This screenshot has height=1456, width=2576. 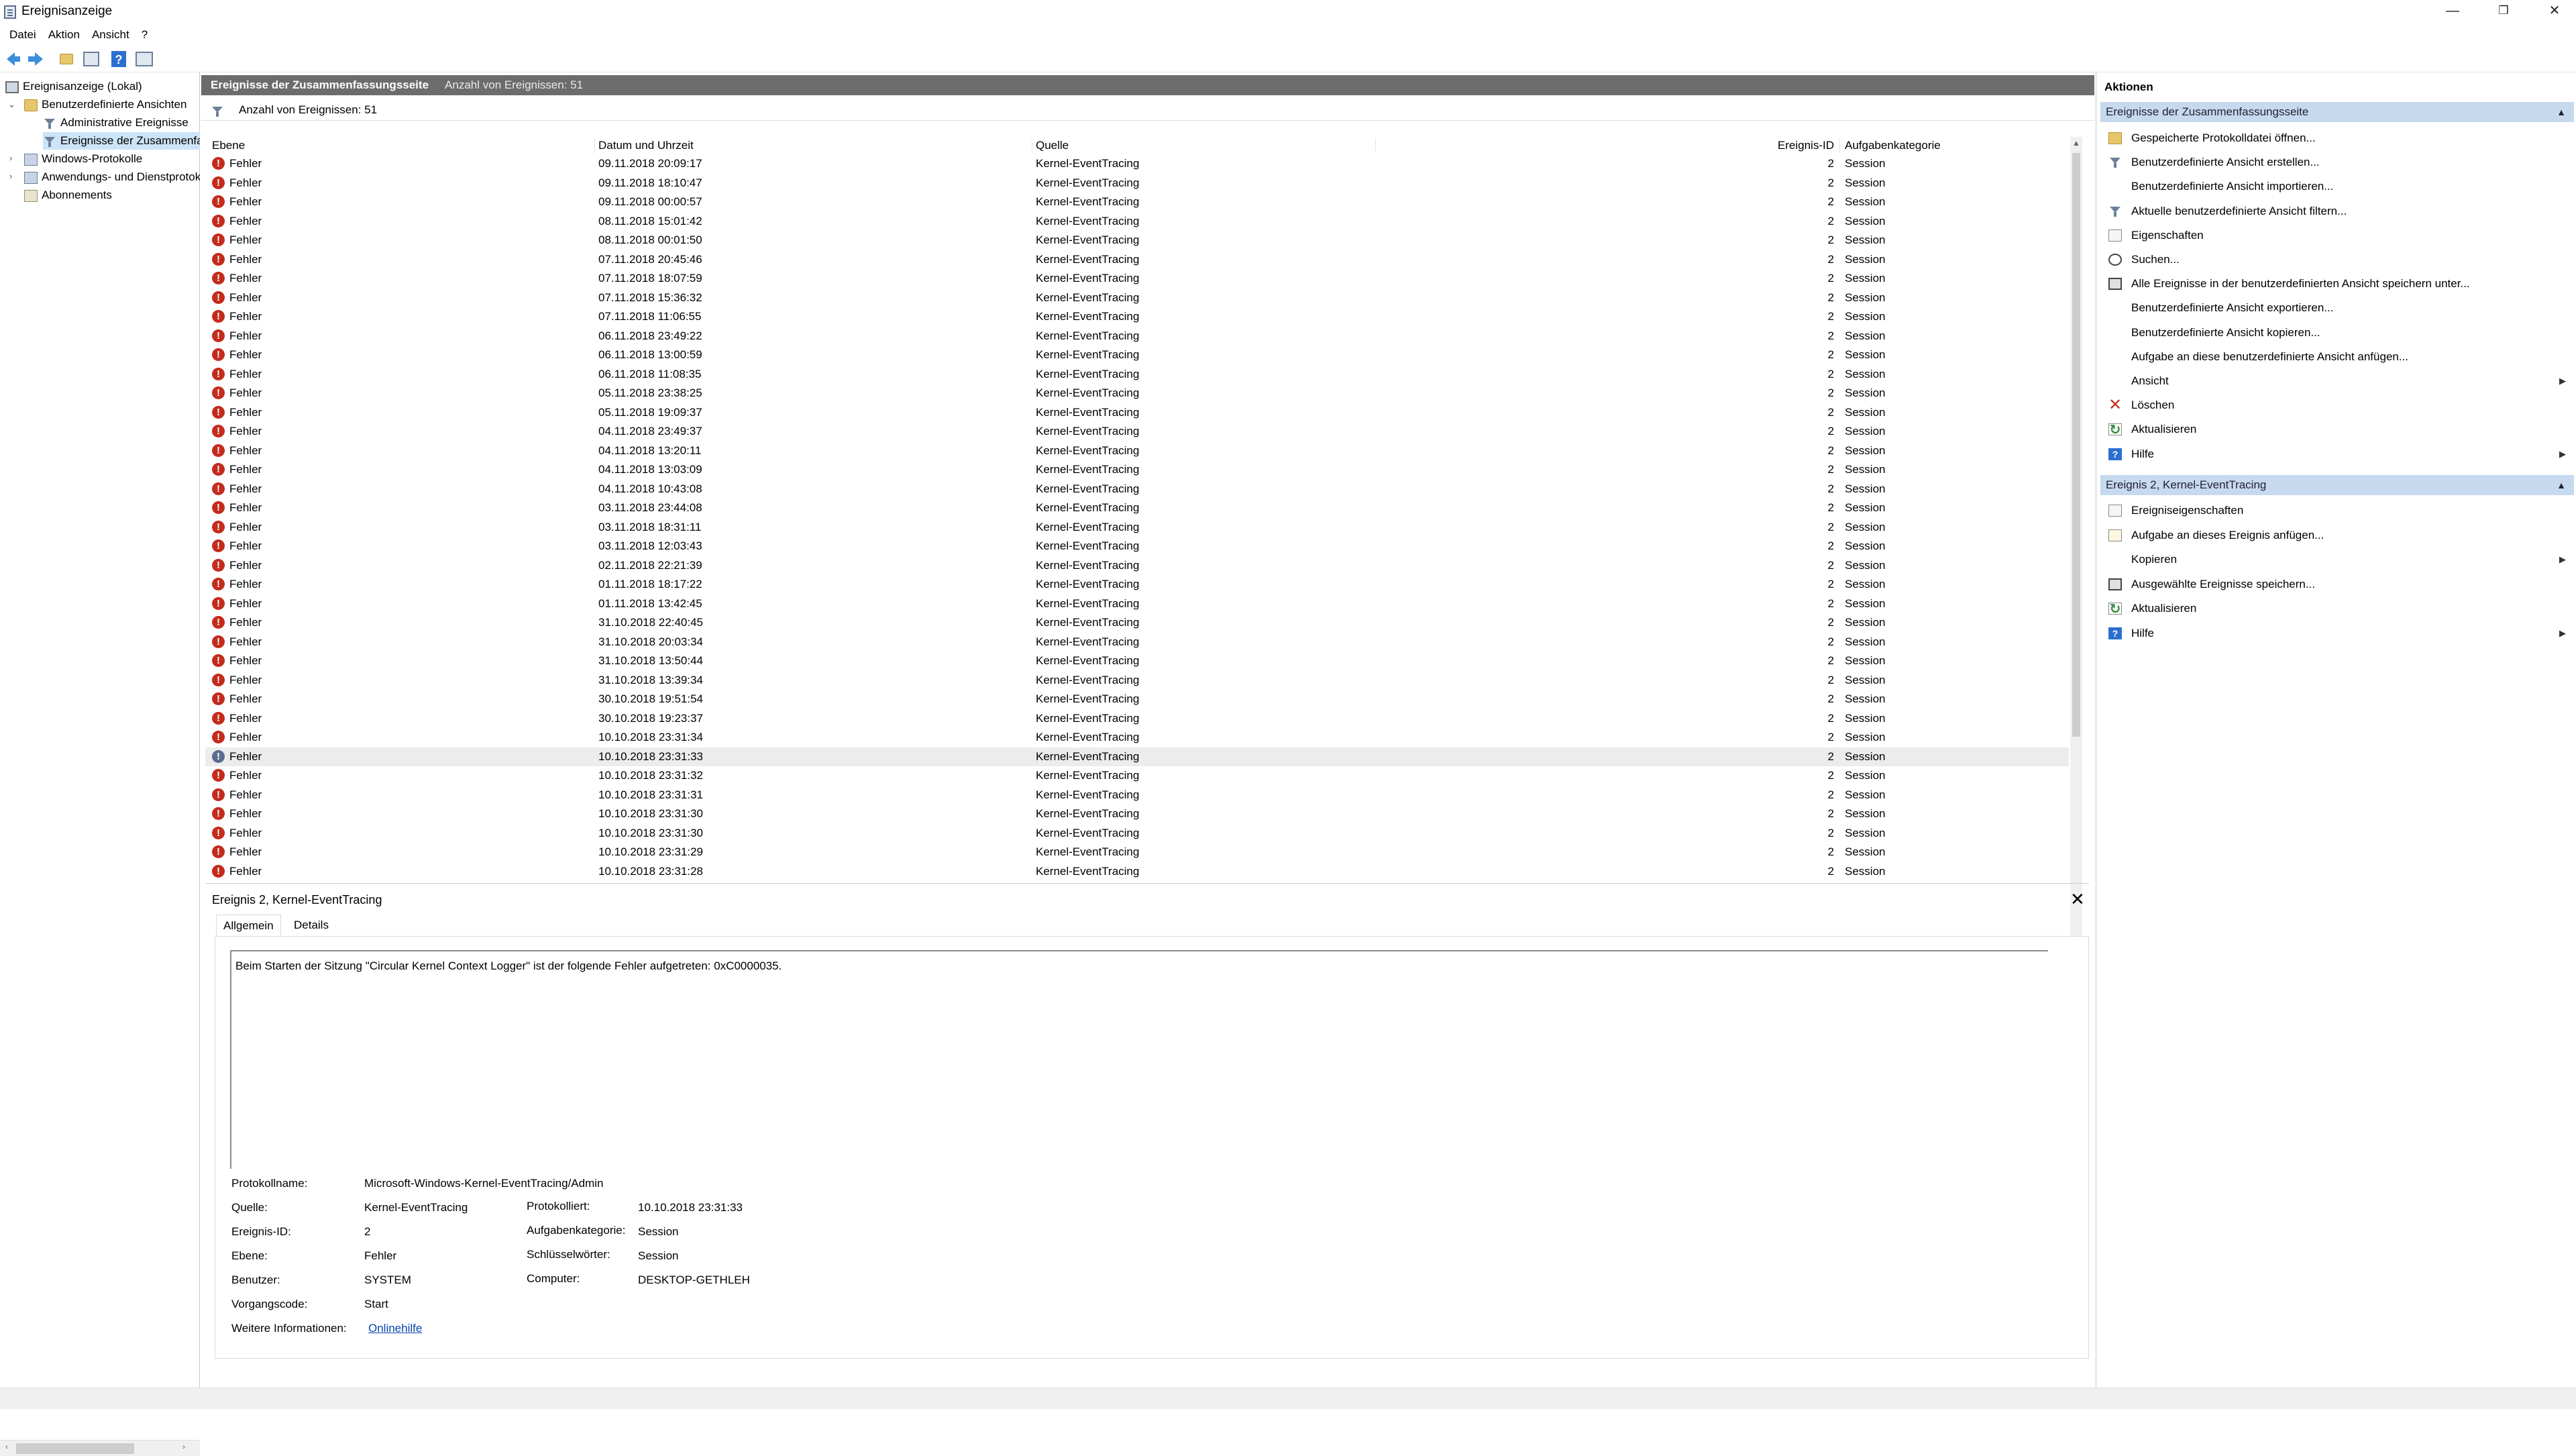 I want to click on scroll-left-icon: ‹, so click(x=6, y=1447).